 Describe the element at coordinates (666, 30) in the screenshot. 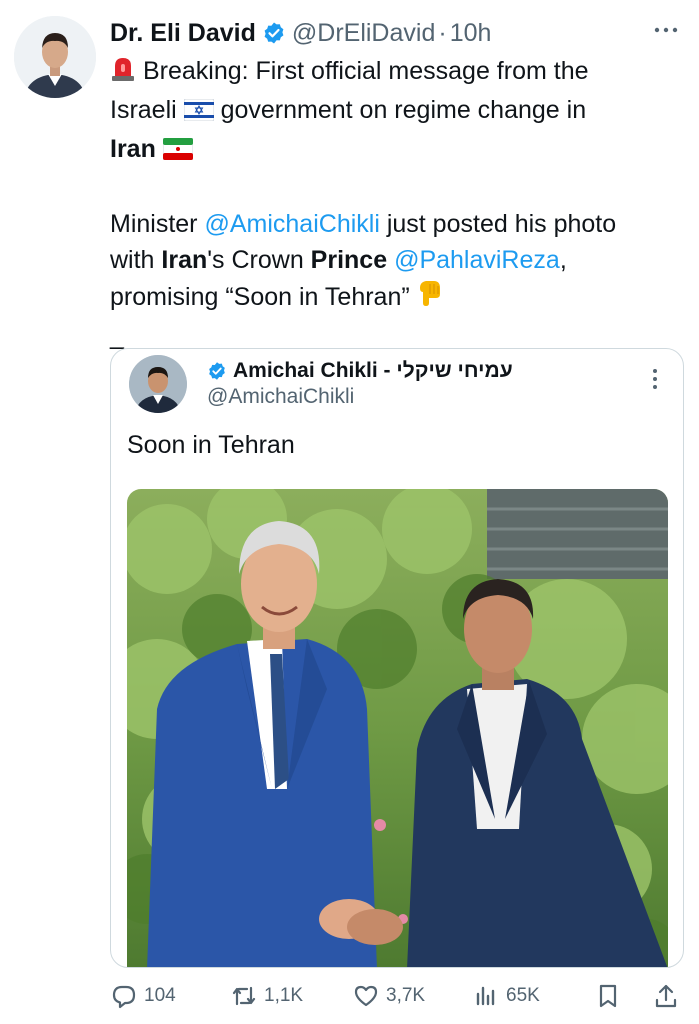

I see `more-horizontal-icon` at that location.